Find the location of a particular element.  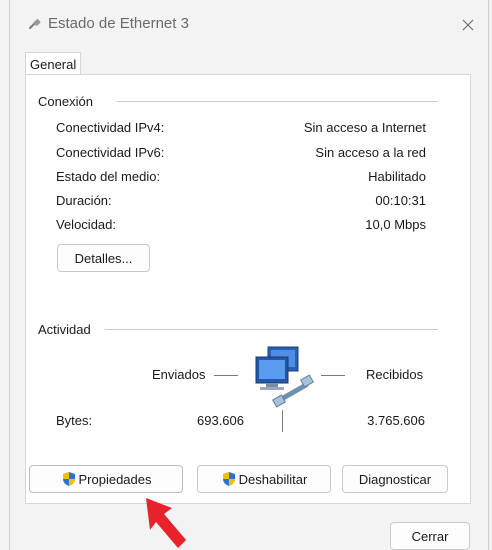

disable-button-label: Deshabilitar is located at coordinates (273, 479).